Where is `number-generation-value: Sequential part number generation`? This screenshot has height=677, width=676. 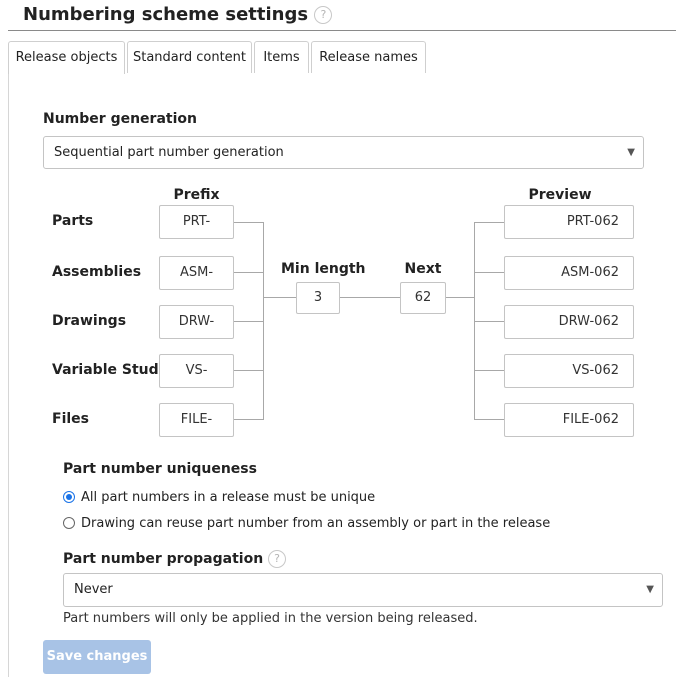
number-generation-value: Sequential part number generation is located at coordinates (169, 152).